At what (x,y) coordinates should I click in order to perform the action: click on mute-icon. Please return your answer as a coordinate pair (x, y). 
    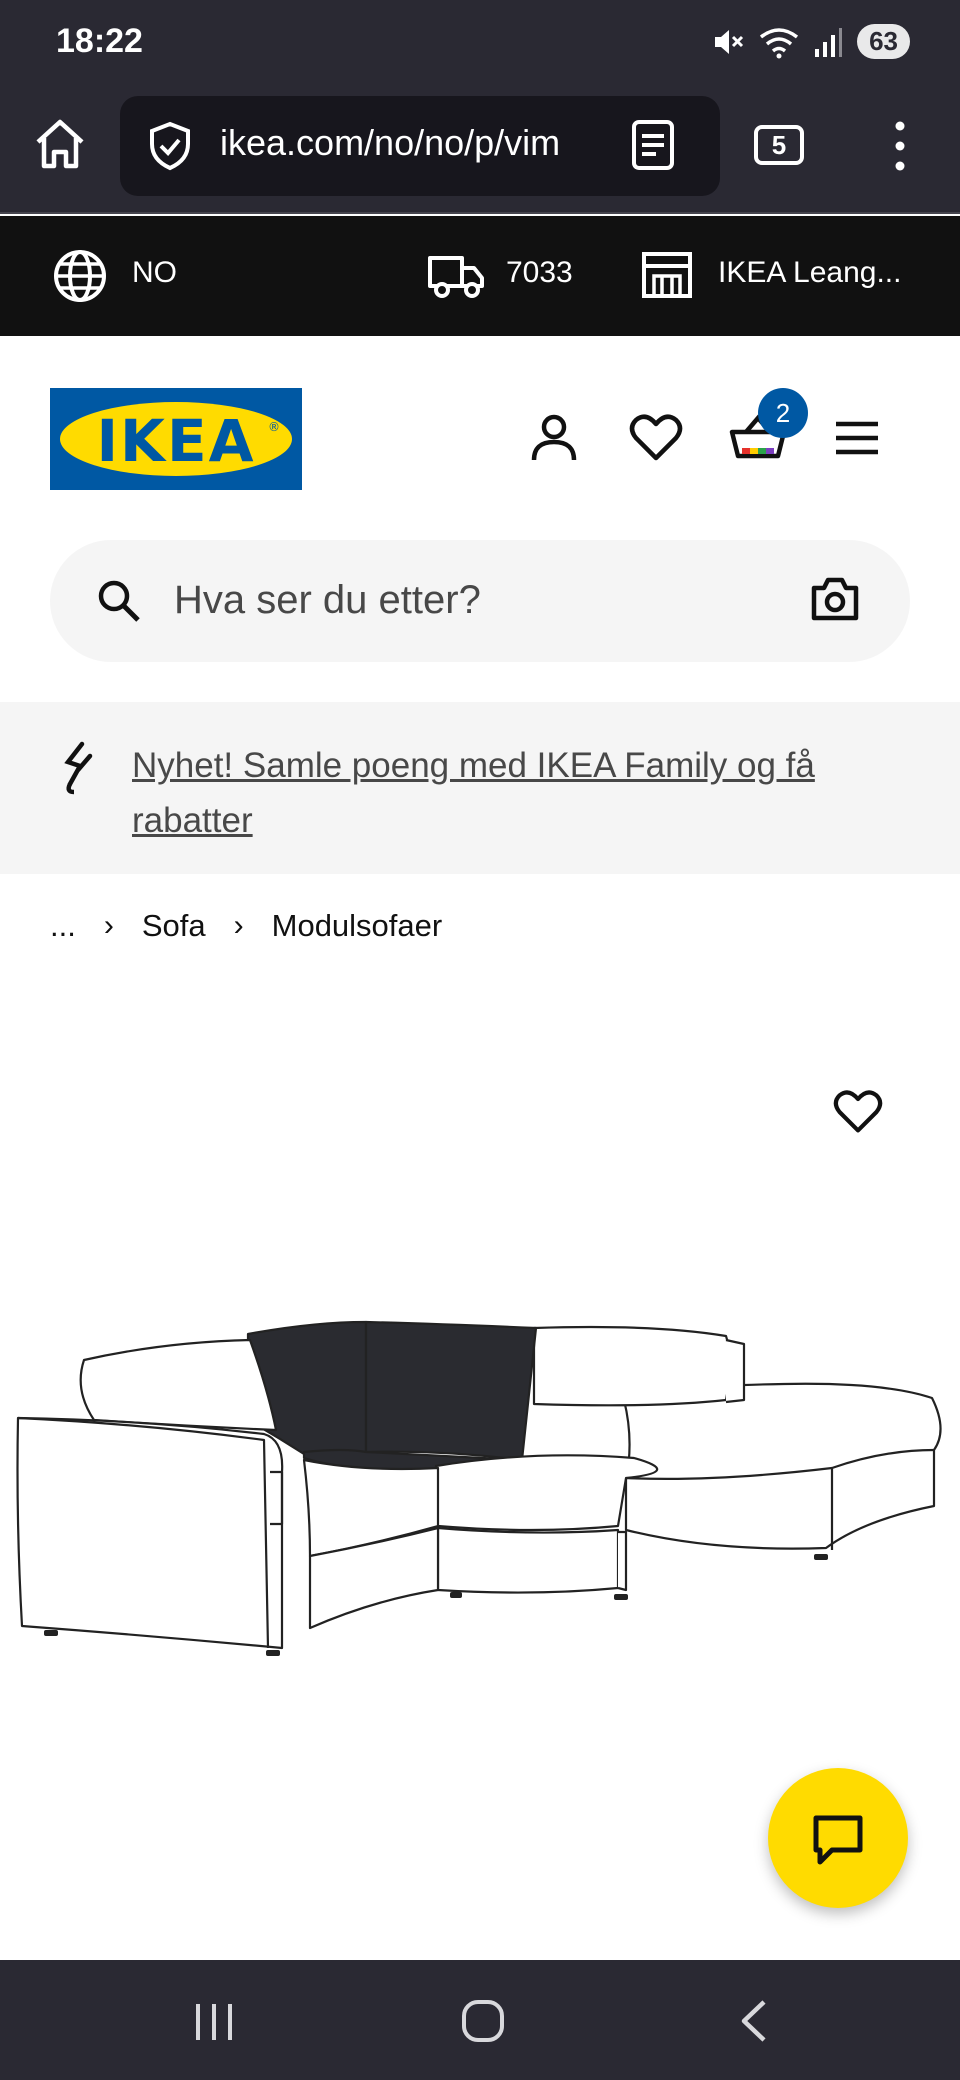
    Looking at the image, I should click on (729, 41).